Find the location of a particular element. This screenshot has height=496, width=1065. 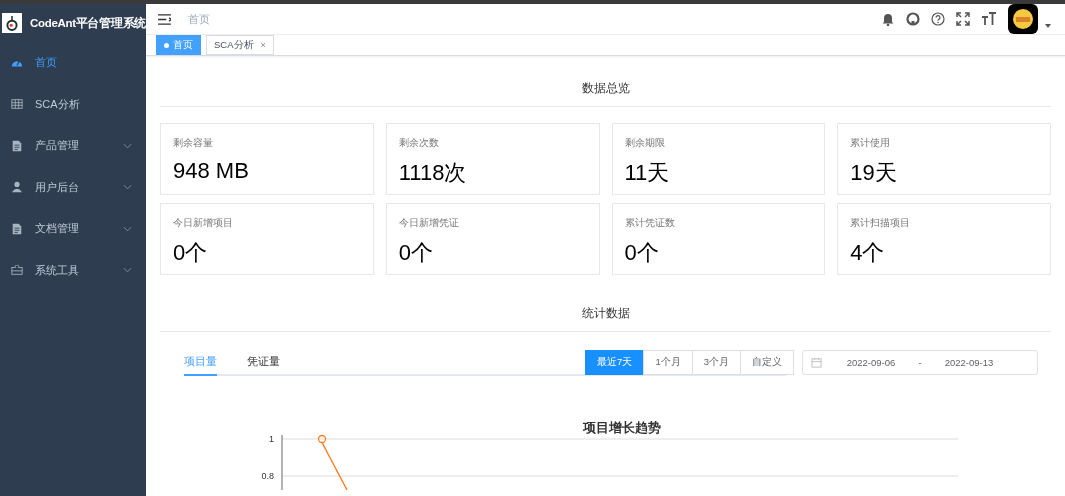

stat-label: 累计使用 is located at coordinates (871, 143).